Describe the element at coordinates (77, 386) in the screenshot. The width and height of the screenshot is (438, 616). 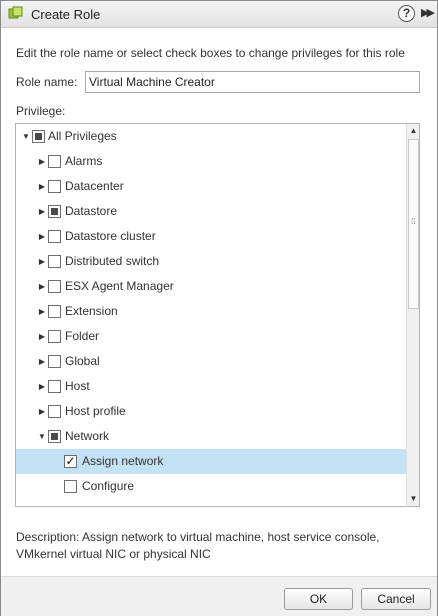
I see `privilege-label-text: Host` at that location.